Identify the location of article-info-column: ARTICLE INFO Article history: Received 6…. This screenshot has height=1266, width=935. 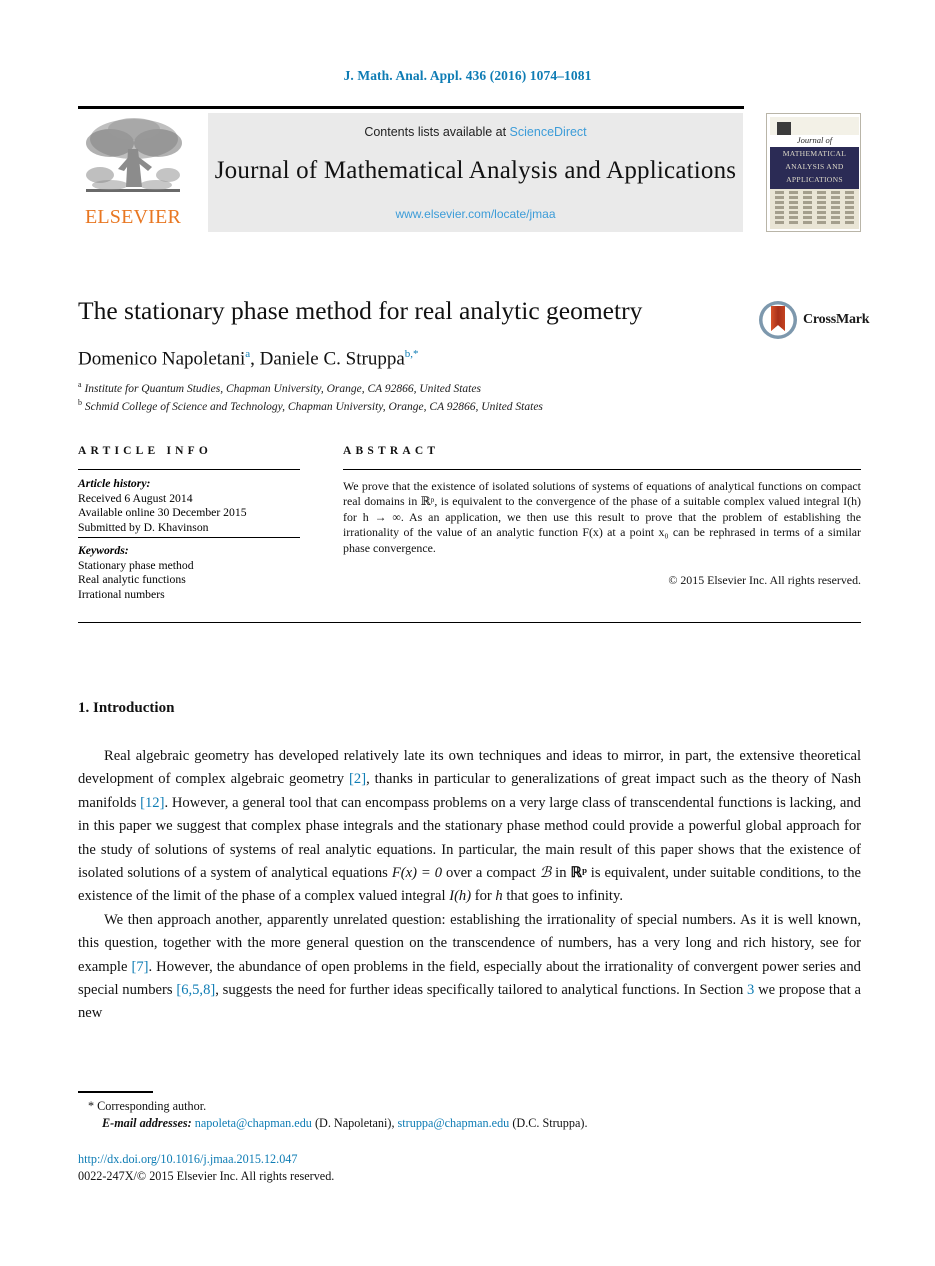
(189, 523).